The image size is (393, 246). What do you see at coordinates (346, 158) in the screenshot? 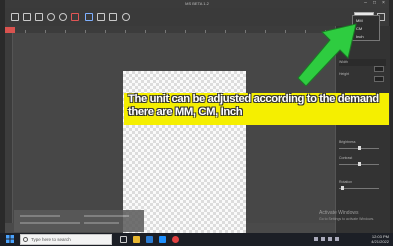
I see `contrast-label: Contrast` at bounding box center [346, 158].